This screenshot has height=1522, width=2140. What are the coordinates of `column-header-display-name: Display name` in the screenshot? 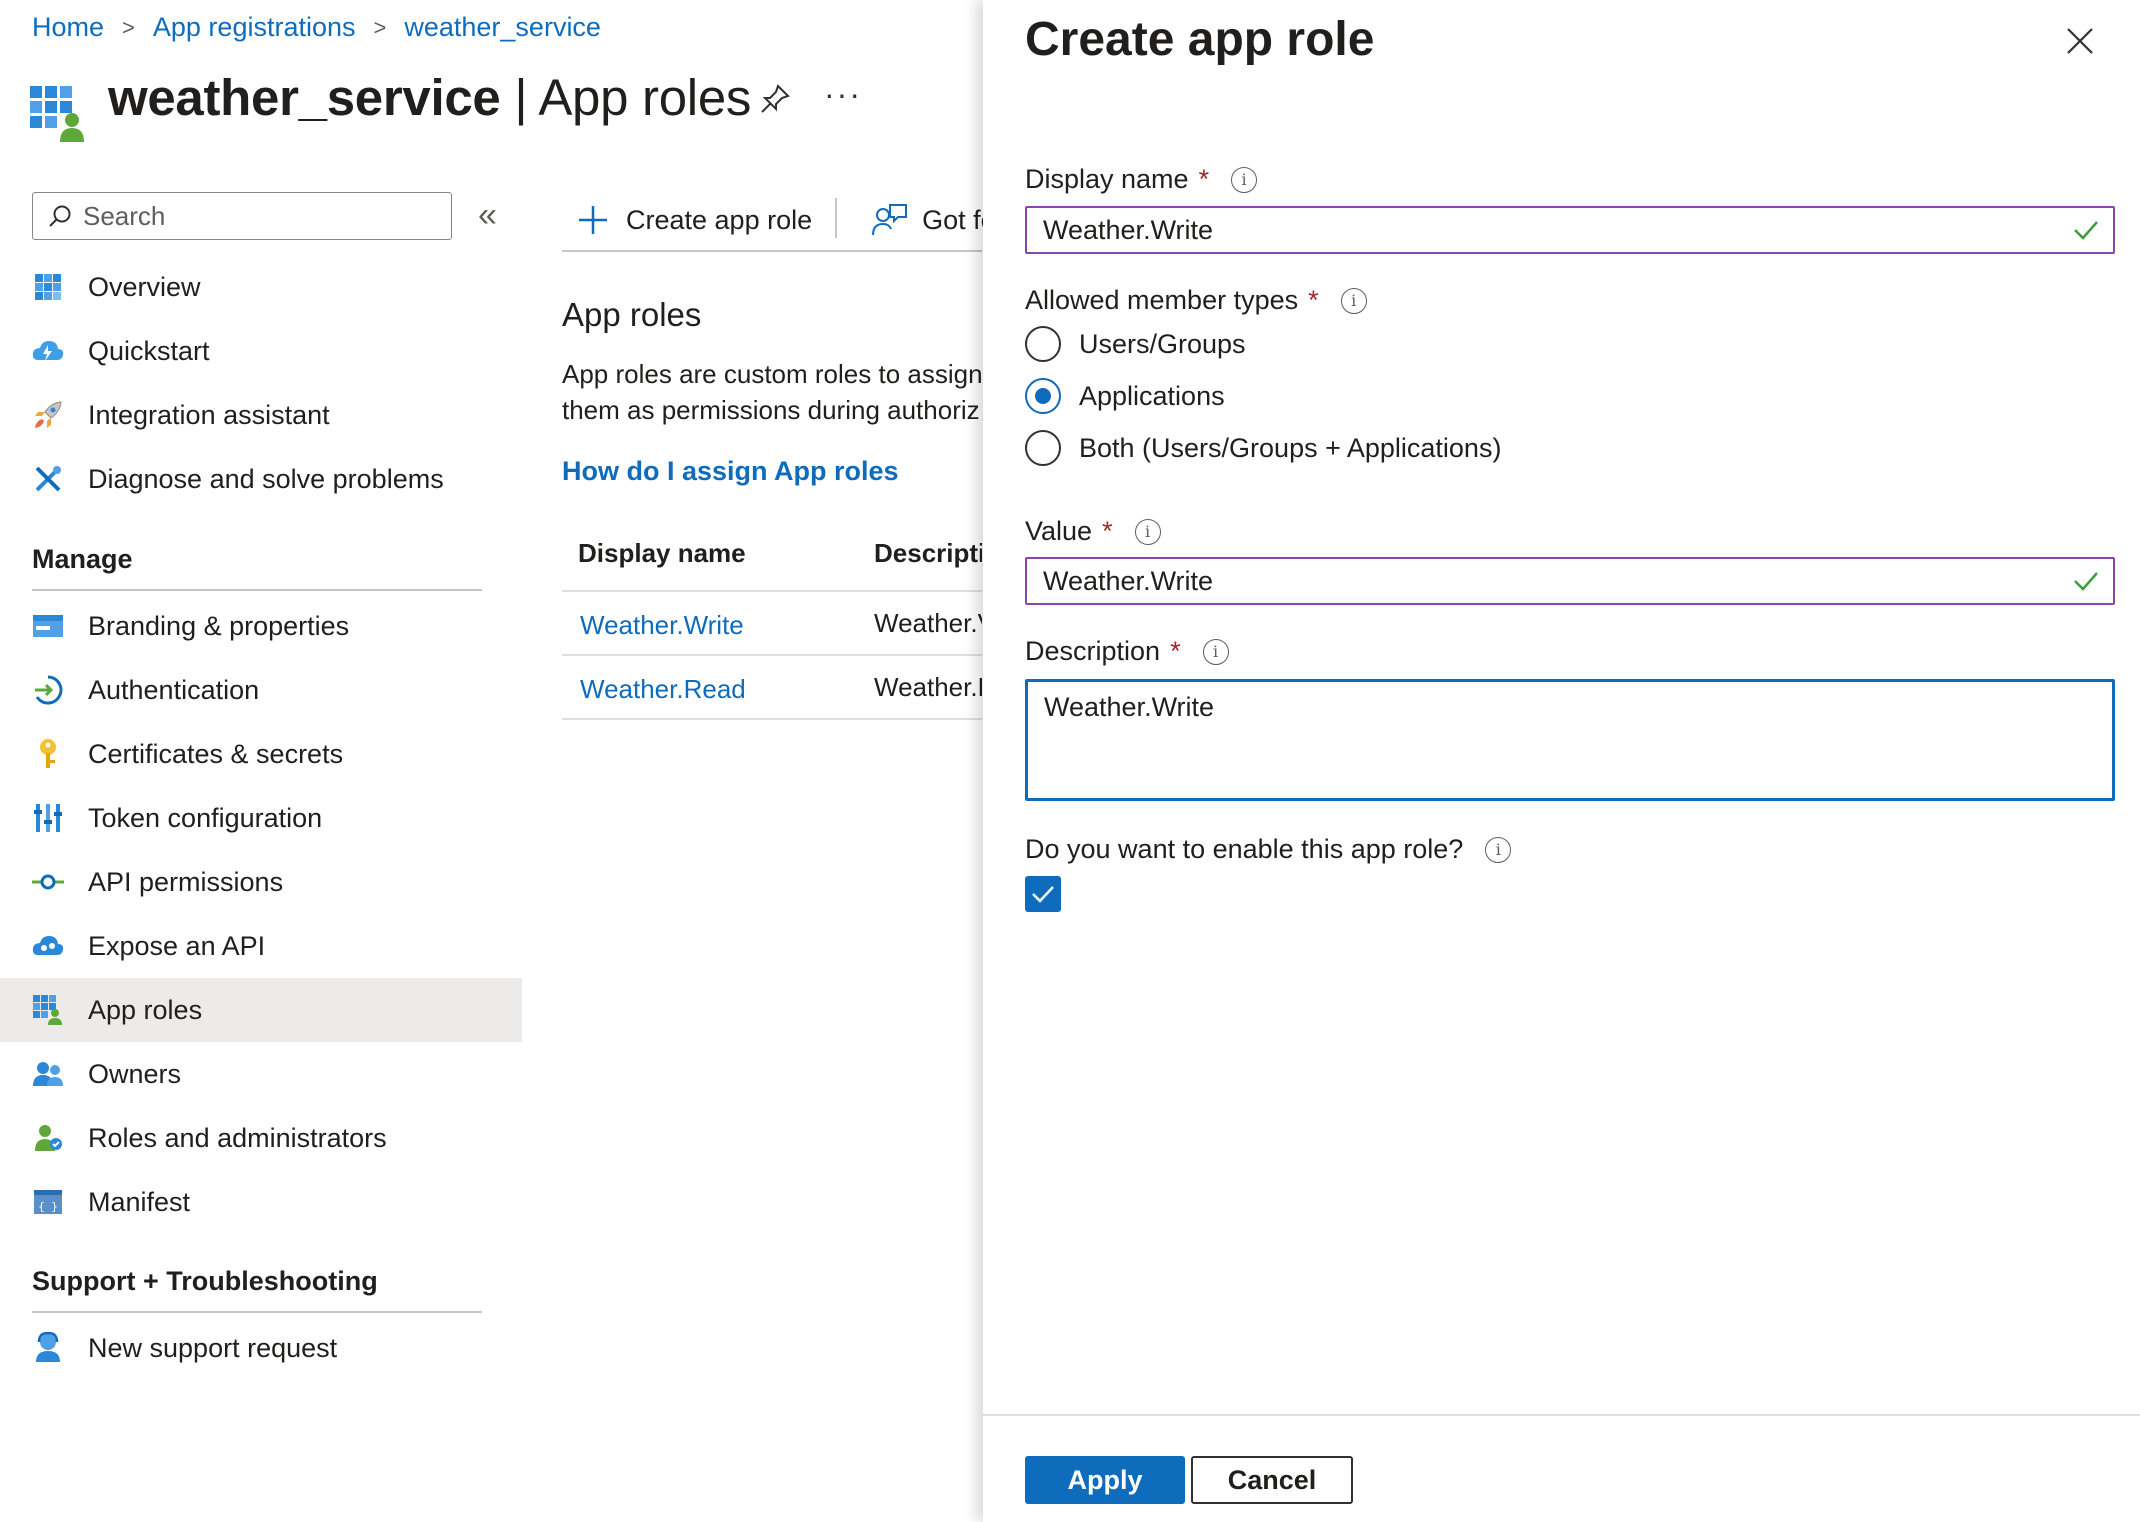 It's located at (662, 553).